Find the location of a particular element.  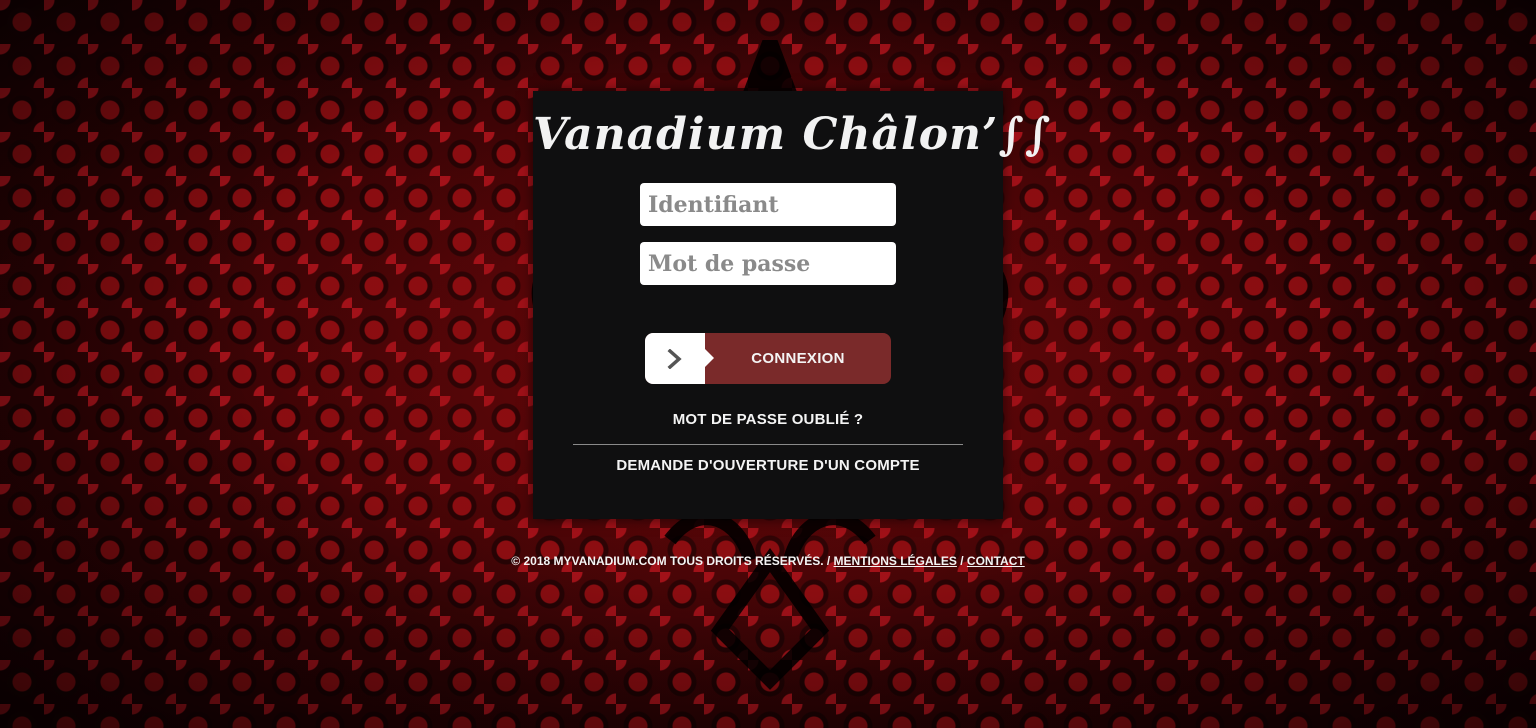

login-button: Connexion is located at coordinates (768, 358).